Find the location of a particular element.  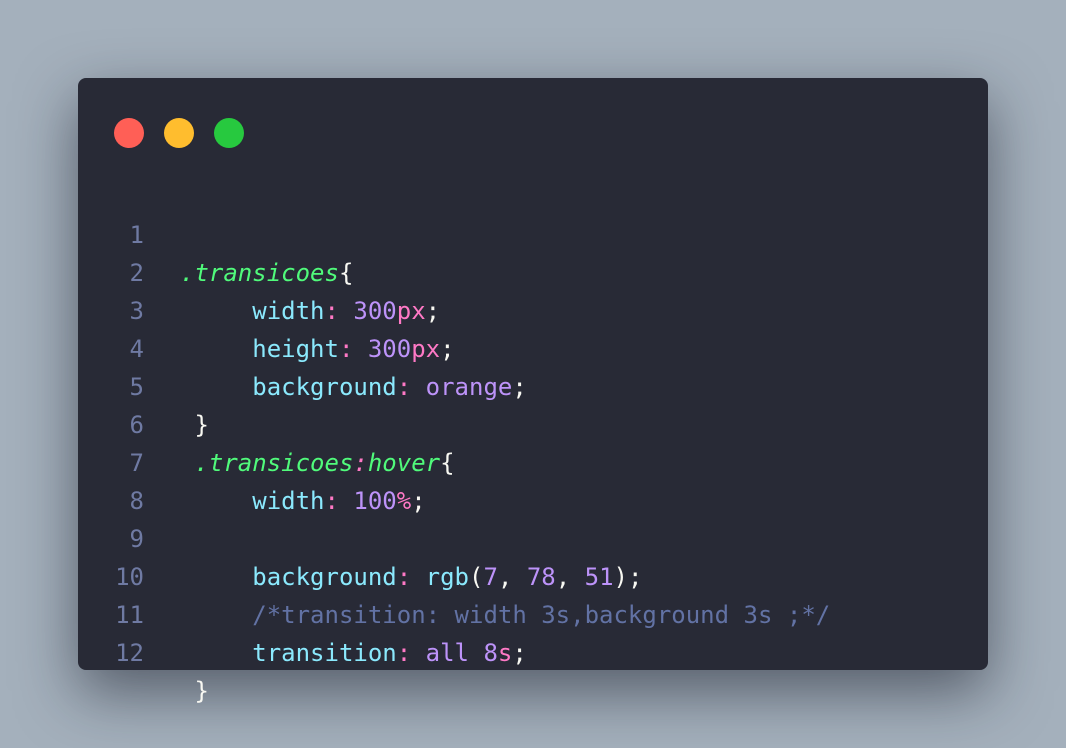

minimize-dot-icon is located at coordinates (179, 133).